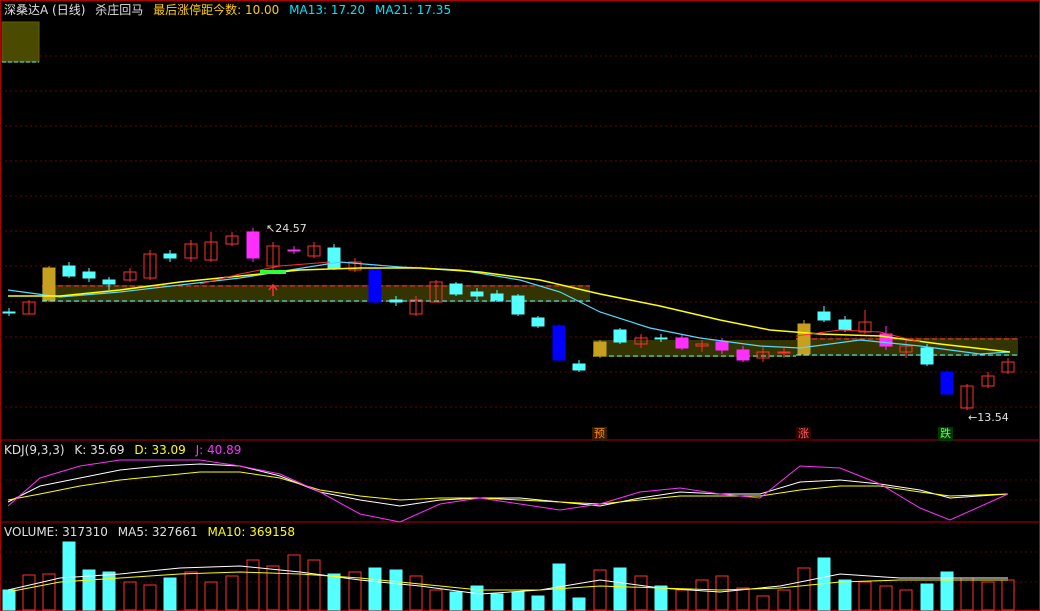 The width and height of the screenshot is (1040, 611). What do you see at coordinates (107, 450) in the screenshot?
I see `kdj-k-value: 35.69` at bounding box center [107, 450].